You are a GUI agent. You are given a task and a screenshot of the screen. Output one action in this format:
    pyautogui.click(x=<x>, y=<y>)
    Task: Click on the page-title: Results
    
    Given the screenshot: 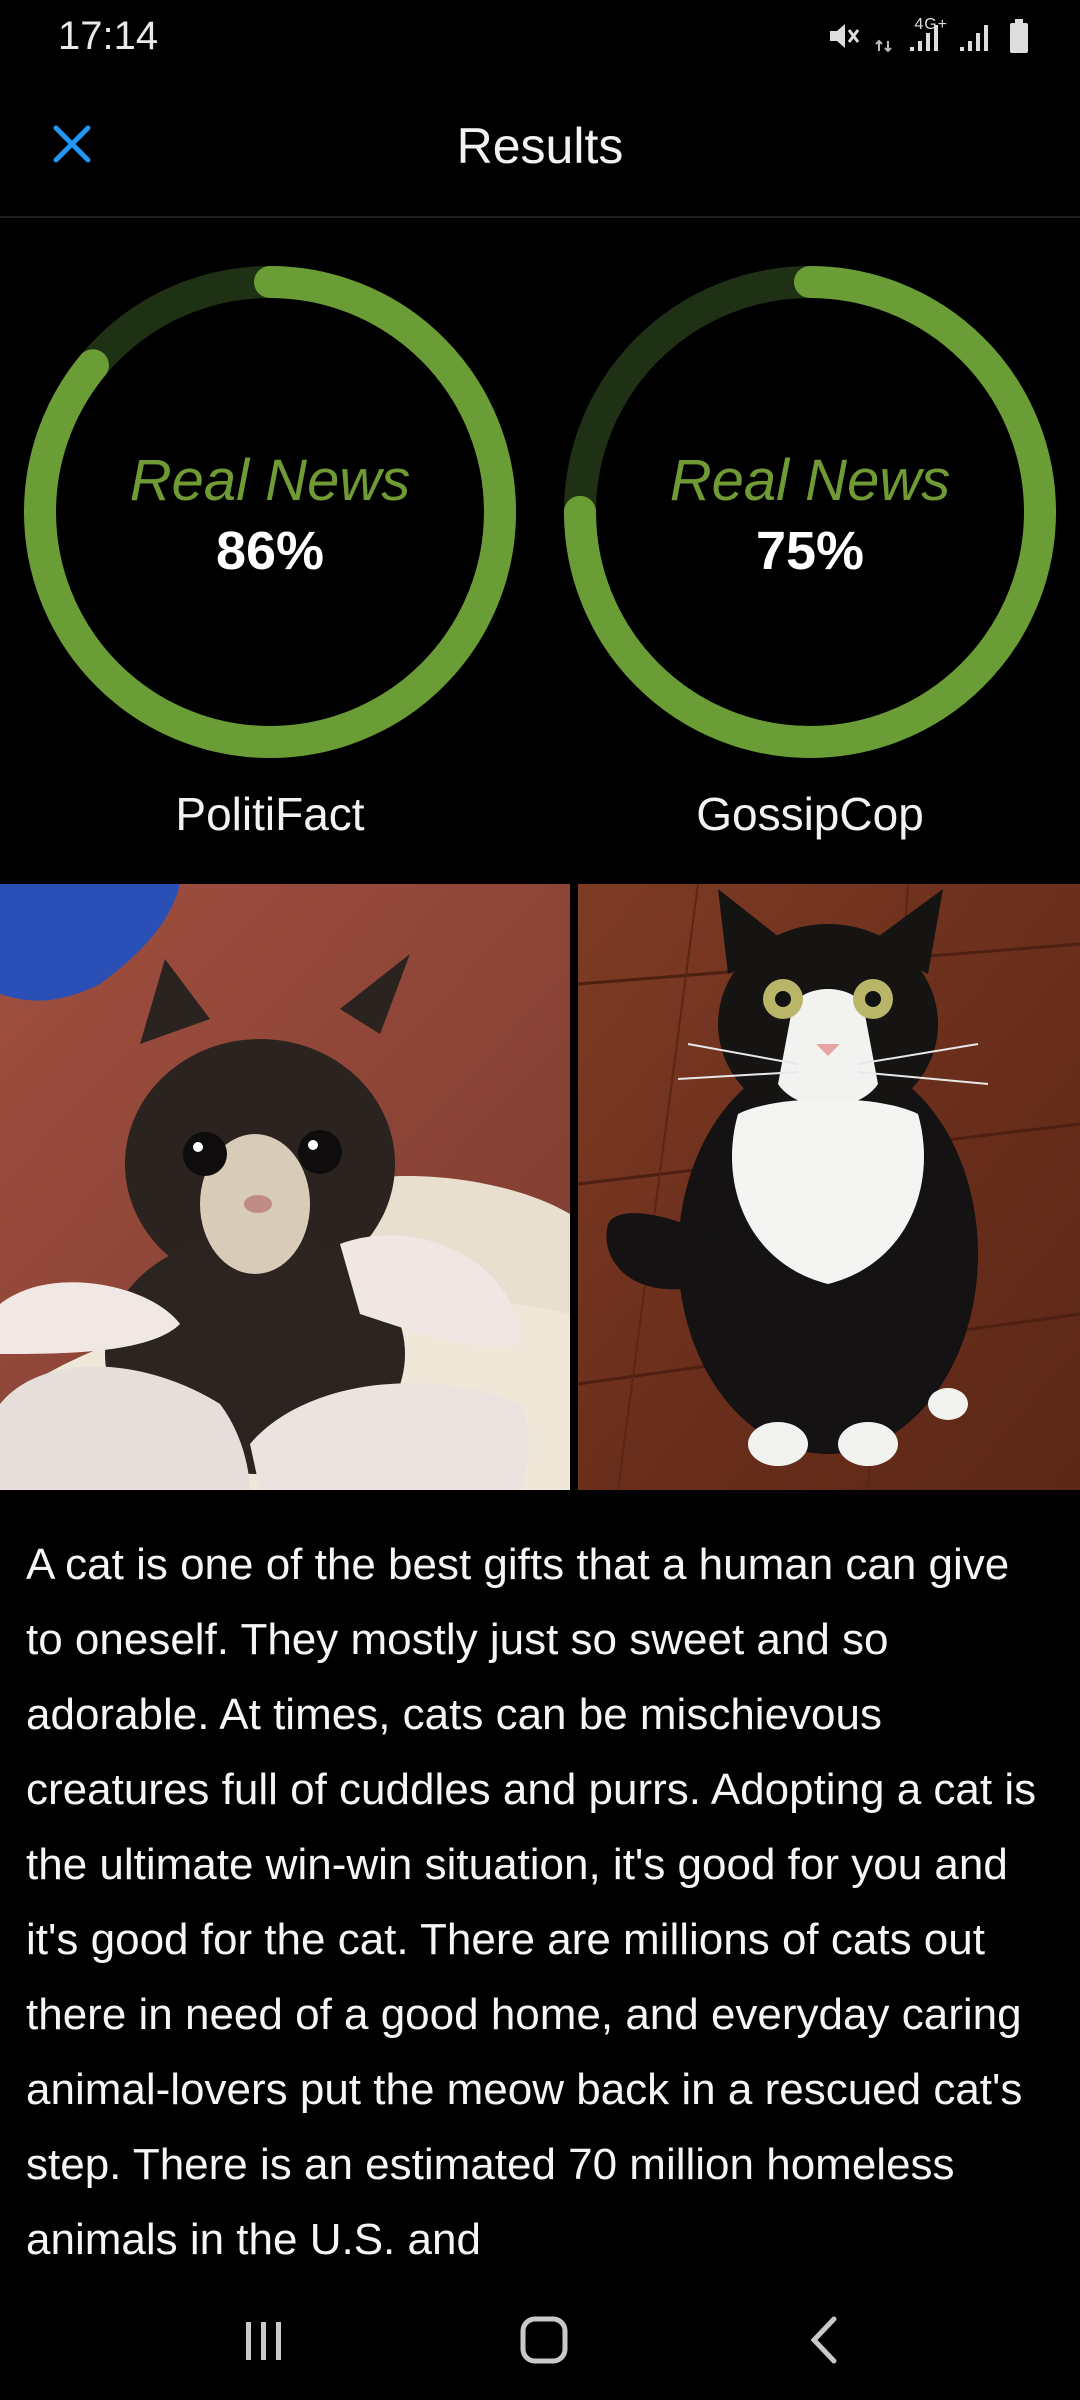 What is the action you would take?
    pyautogui.click(x=540, y=146)
    